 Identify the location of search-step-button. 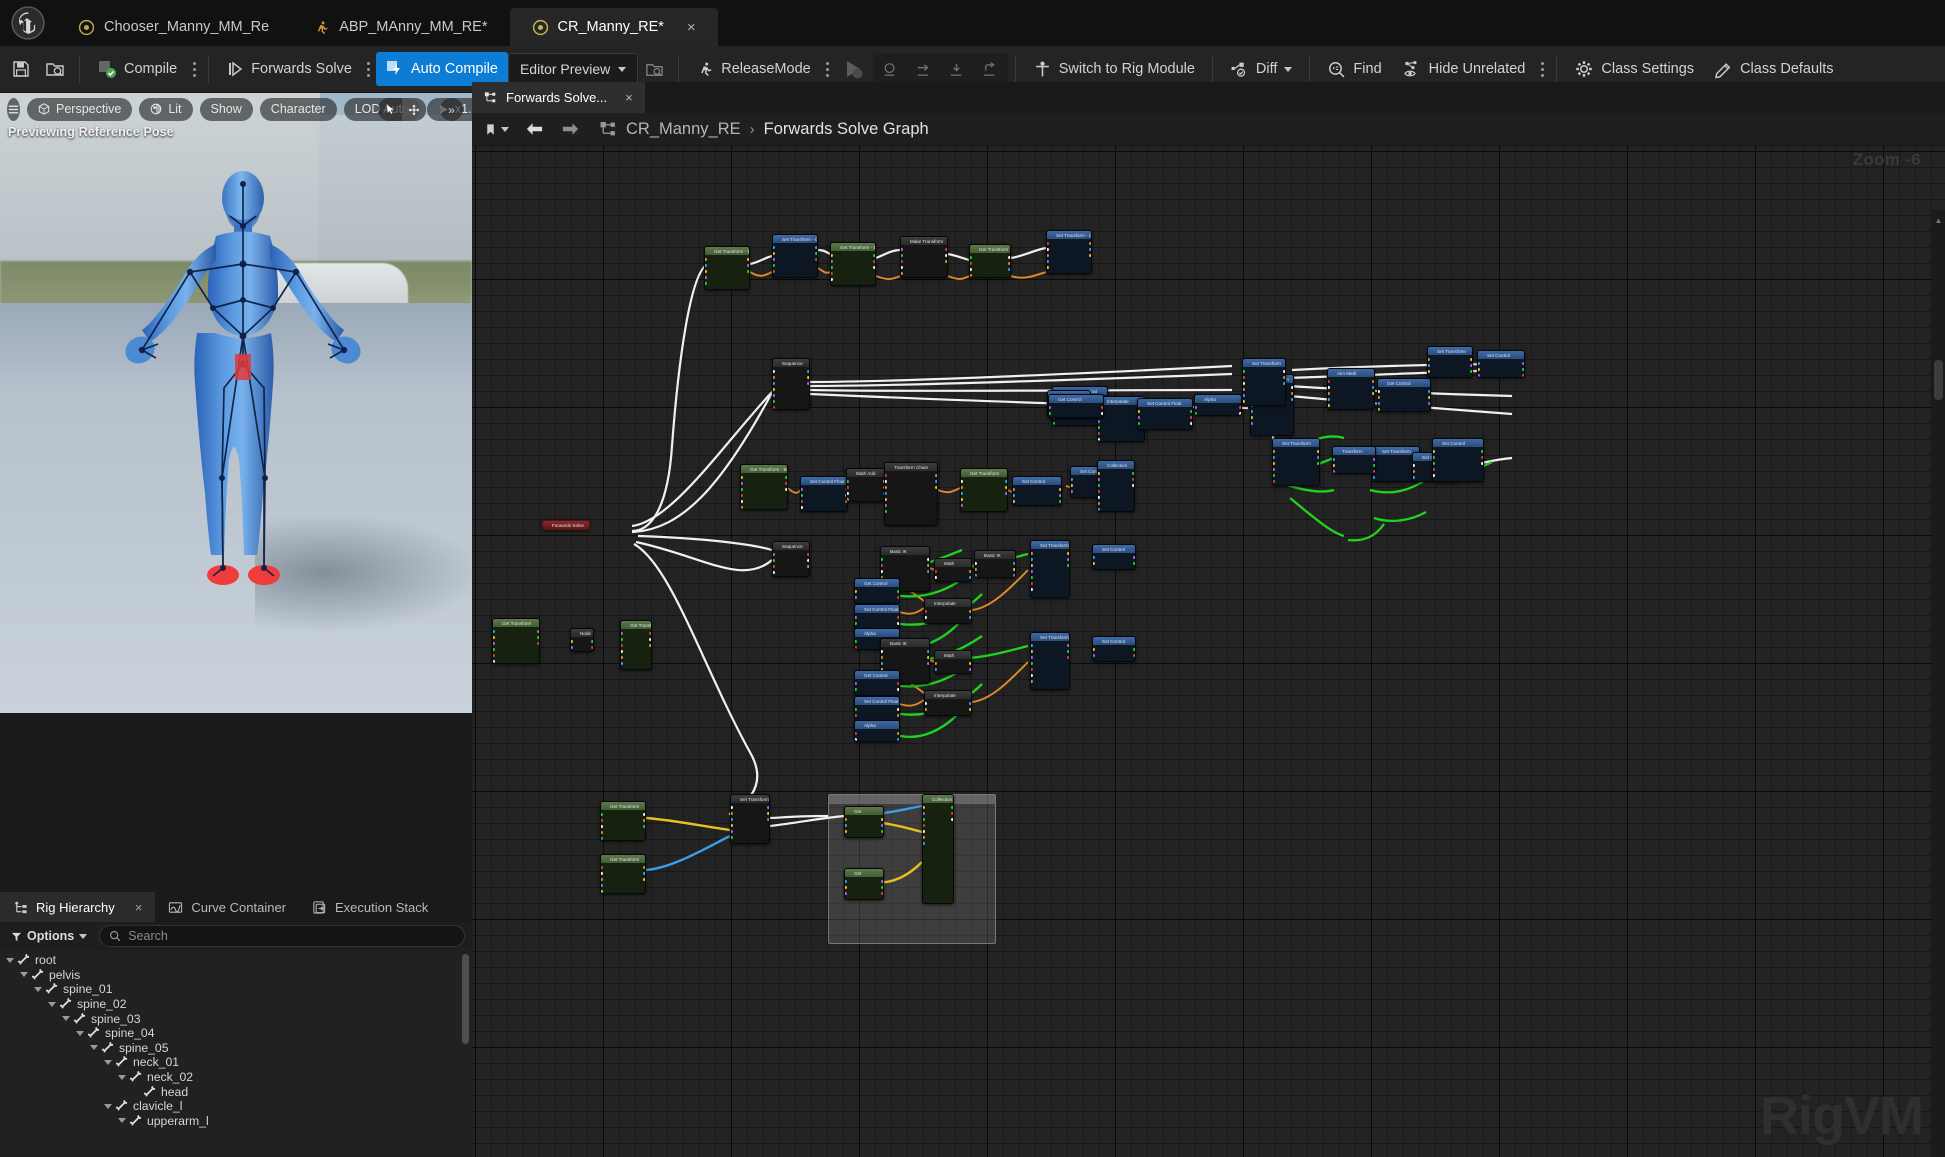
(891, 69).